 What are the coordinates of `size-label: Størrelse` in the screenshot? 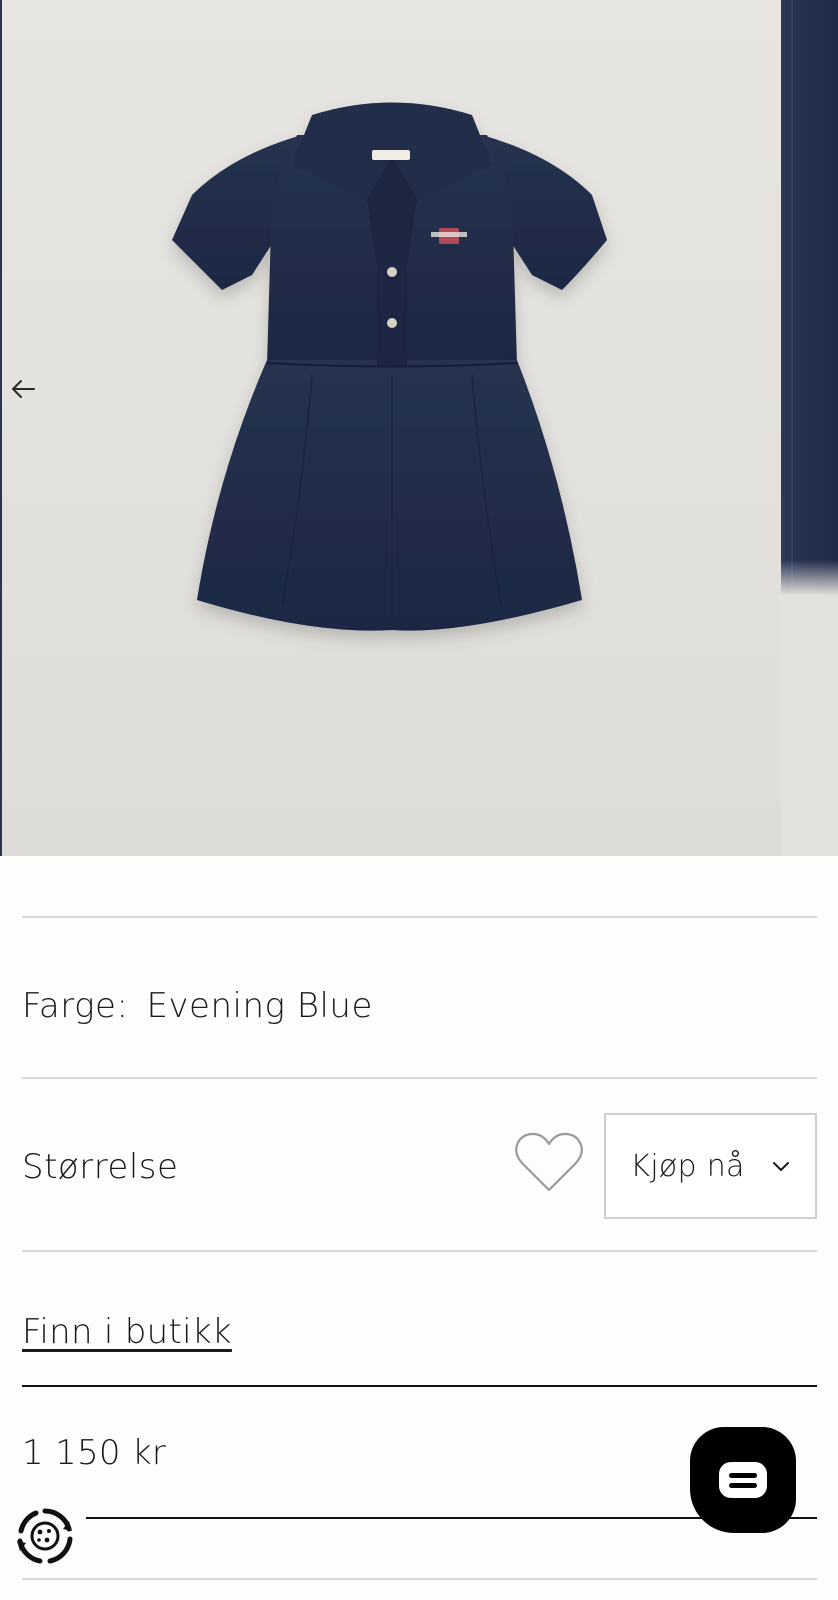 It's located at (100, 1167).